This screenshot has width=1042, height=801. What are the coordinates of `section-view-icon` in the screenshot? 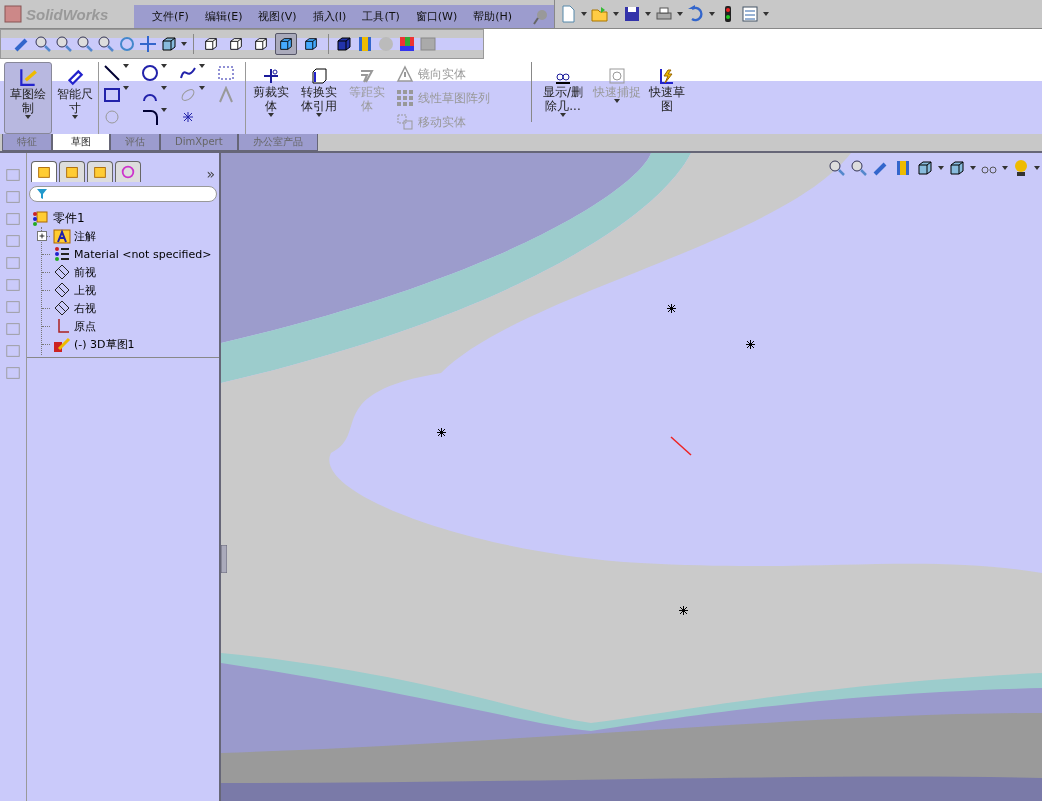 It's located at (344, 44).